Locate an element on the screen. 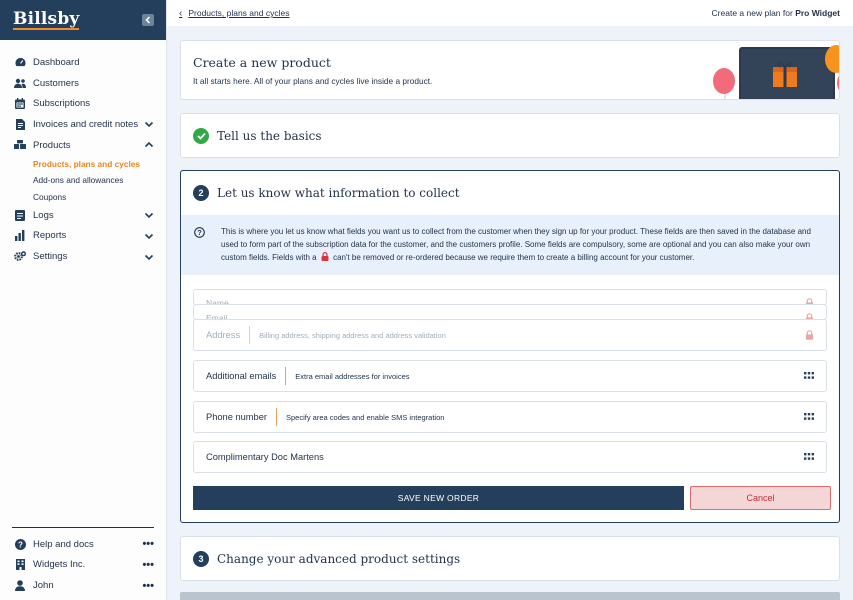 This screenshot has width=853, height=600. sidebar-subitem-addons-allowances: Add-ons and allowances is located at coordinates (83, 180).